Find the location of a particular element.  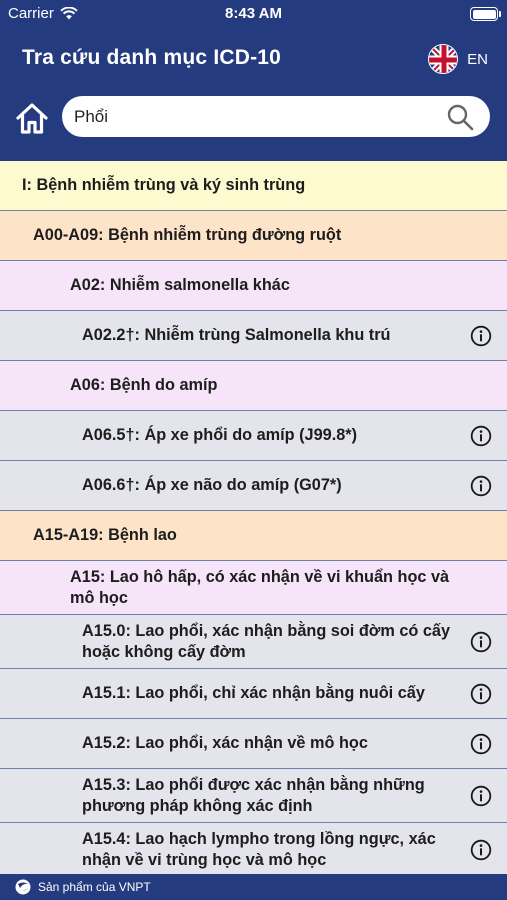

battery-icon is located at coordinates (485, 14).